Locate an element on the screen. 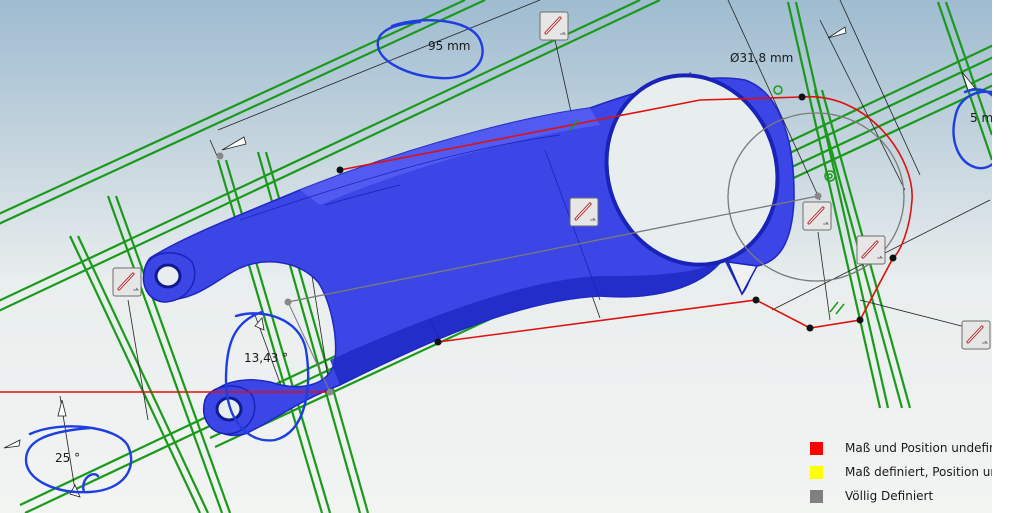 The image size is (1020, 513). viewport-right-border is located at coordinates (1006, 256).